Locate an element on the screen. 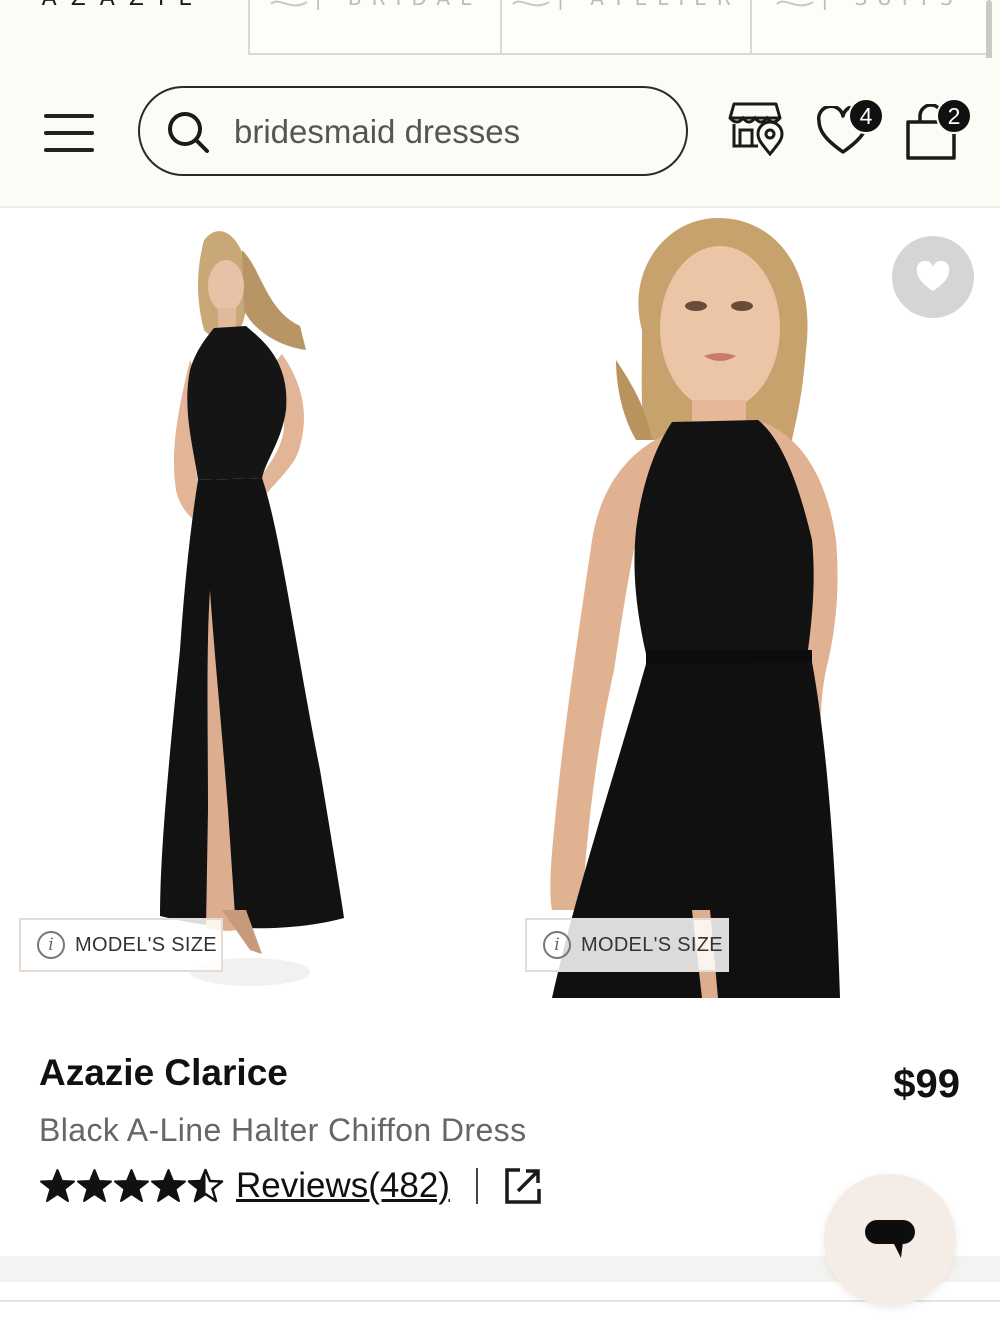 The image size is (1000, 1333). wishlist-count-badge: 4 is located at coordinates (866, 116).